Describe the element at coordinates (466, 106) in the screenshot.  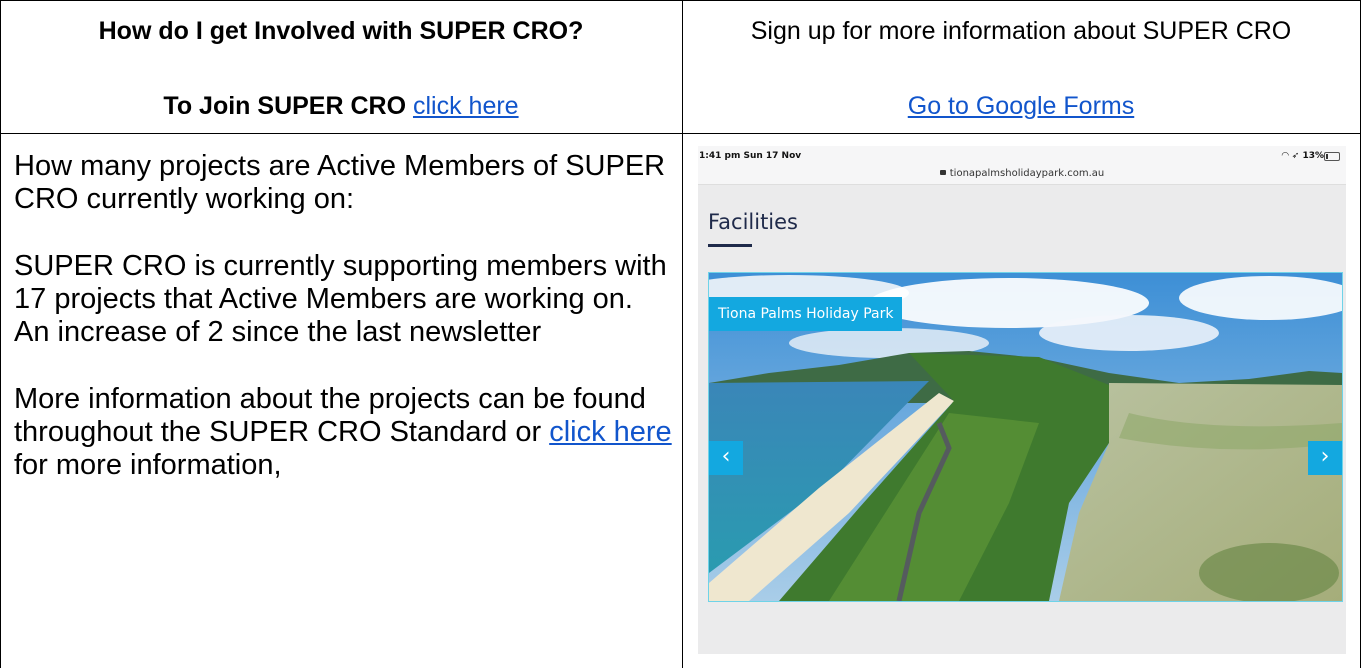
I see `join-link: click here` at that location.